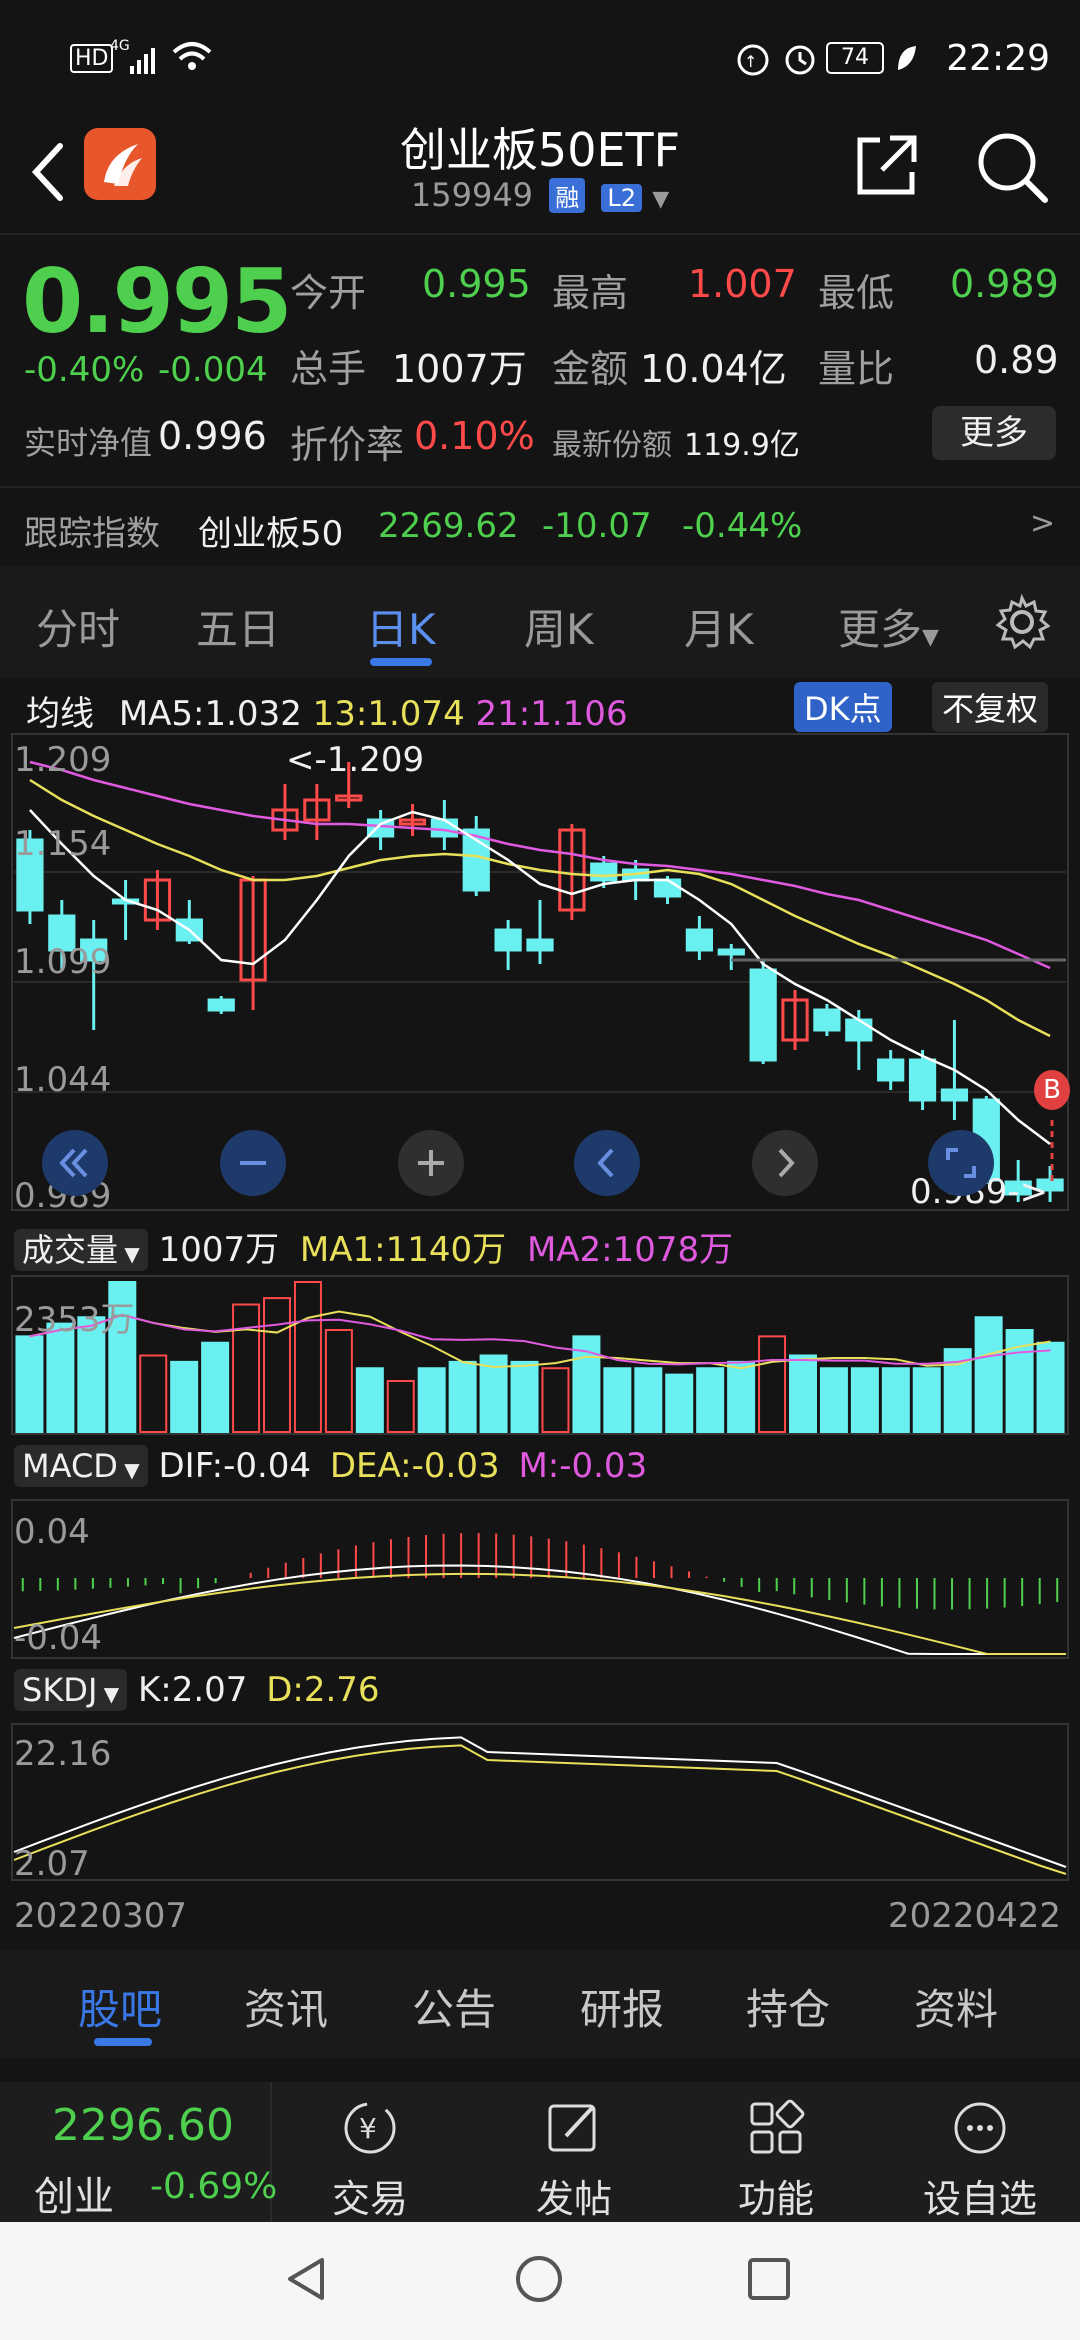 The height and width of the screenshot is (2340, 1080). I want to click on skdj-y-bottom: 2.07, so click(52, 1864).